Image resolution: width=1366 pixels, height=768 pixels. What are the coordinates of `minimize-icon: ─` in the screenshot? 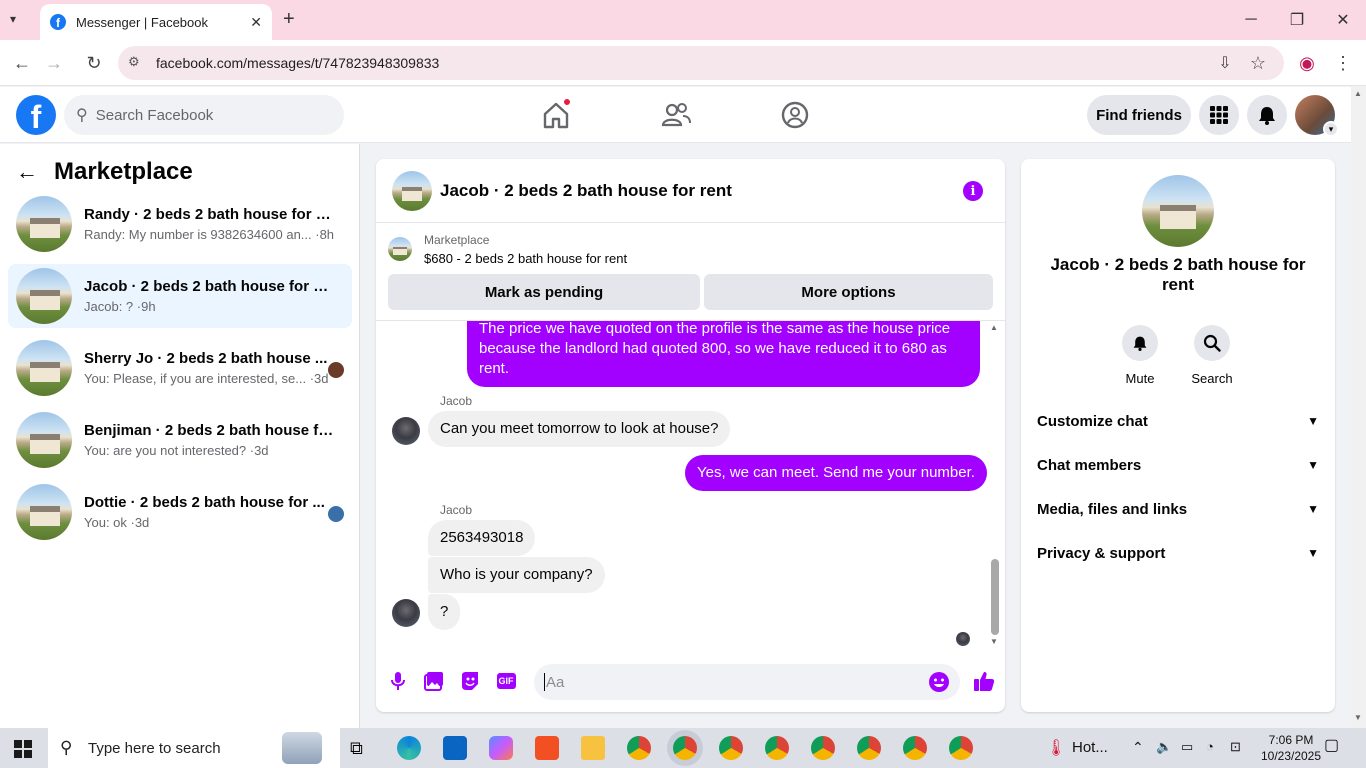 It's located at (1251, 20).